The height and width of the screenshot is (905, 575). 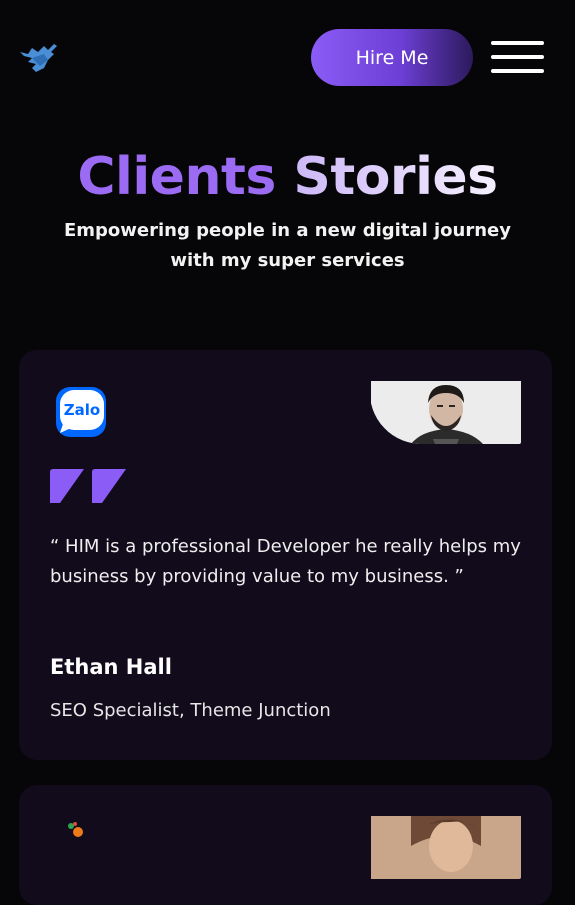 What do you see at coordinates (75, 829) in the screenshot?
I see `brand-logo-icon` at bounding box center [75, 829].